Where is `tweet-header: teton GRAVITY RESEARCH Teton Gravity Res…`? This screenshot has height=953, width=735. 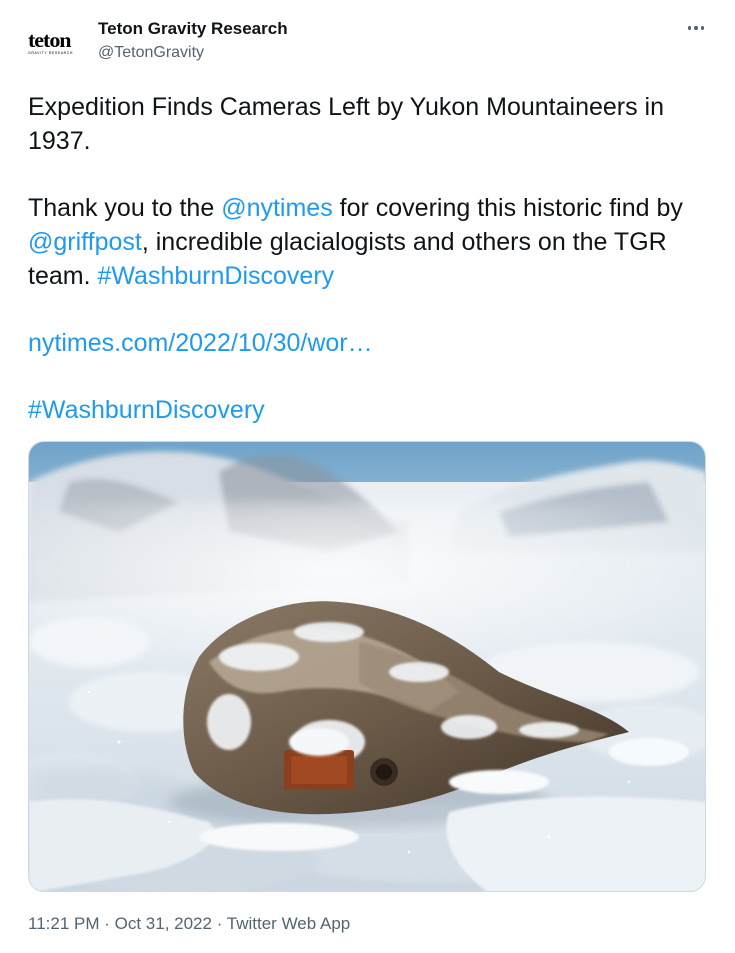
tweet-header: teton GRAVITY RESEARCH Teton Gravity Res… is located at coordinates (368, 42).